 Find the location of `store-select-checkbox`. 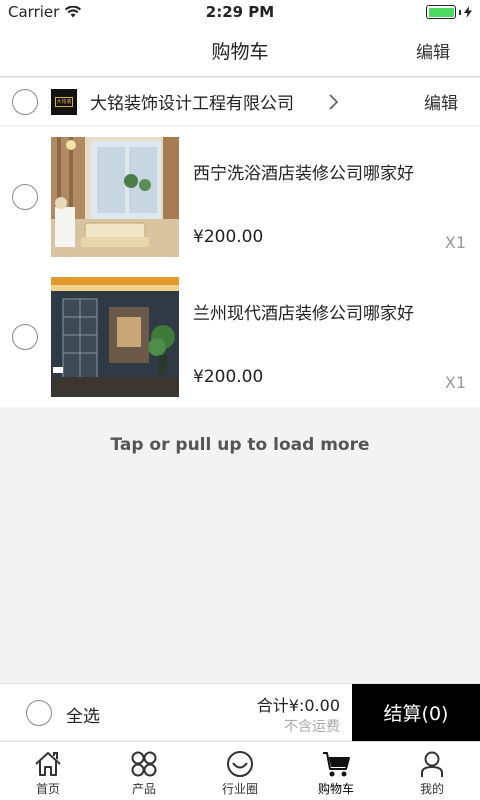

store-select-checkbox is located at coordinates (25, 101).